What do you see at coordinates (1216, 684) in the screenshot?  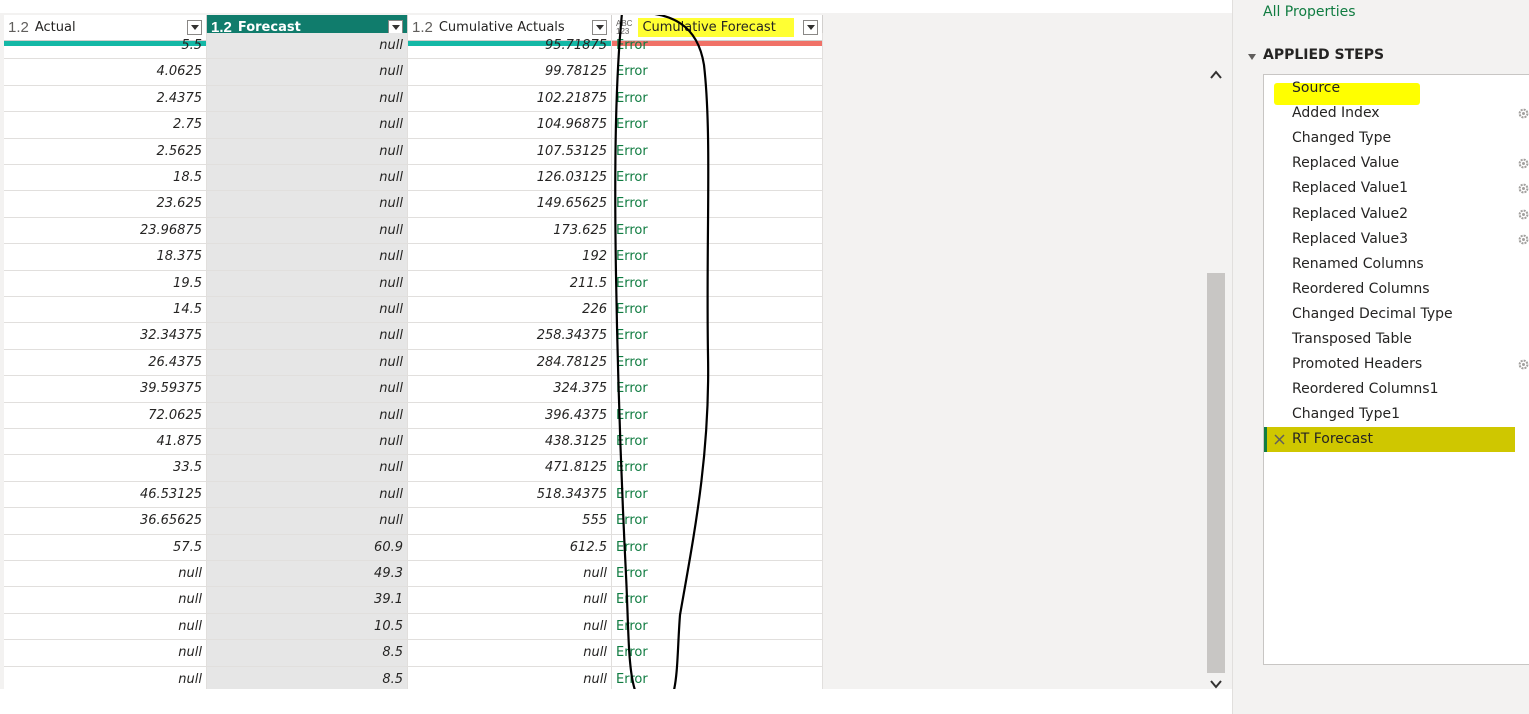 I see `chevron-down-icon` at bounding box center [1216, 684].